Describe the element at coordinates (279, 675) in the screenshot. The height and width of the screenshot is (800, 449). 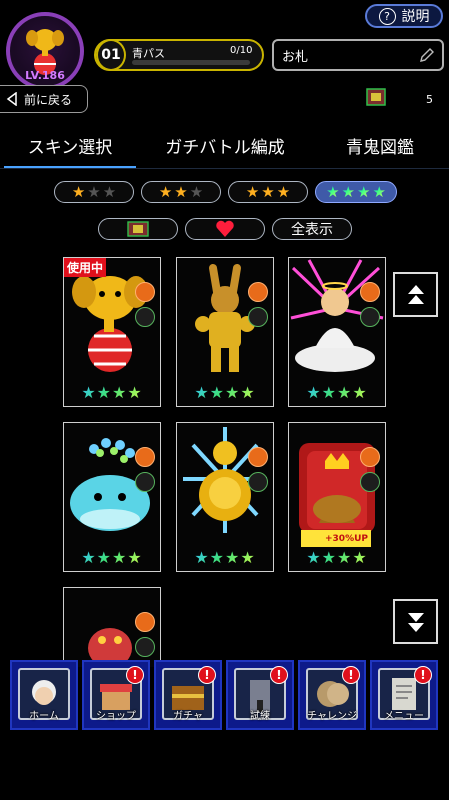
I see `trial-alert-icon: !` at that location.